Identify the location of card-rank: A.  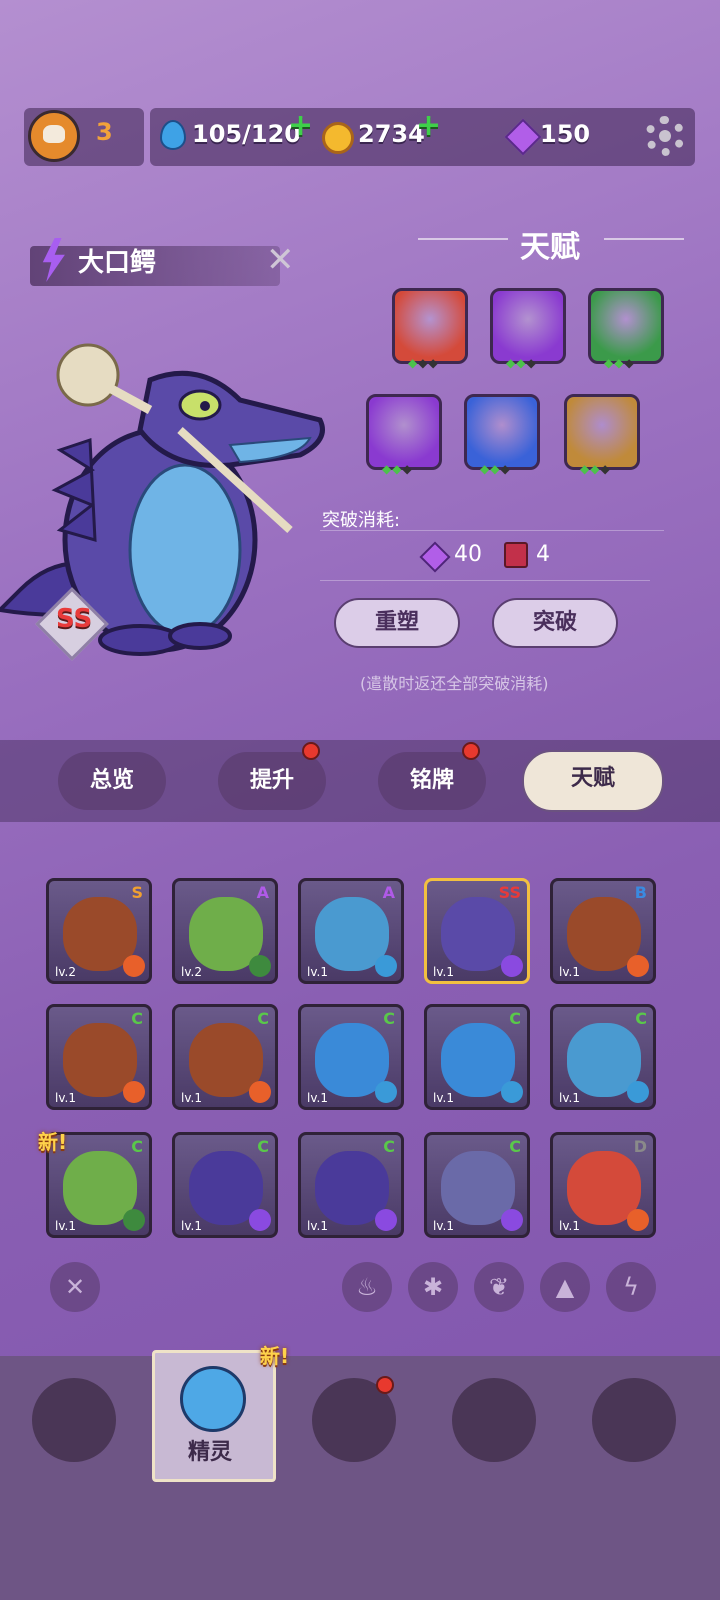
(262, 892).